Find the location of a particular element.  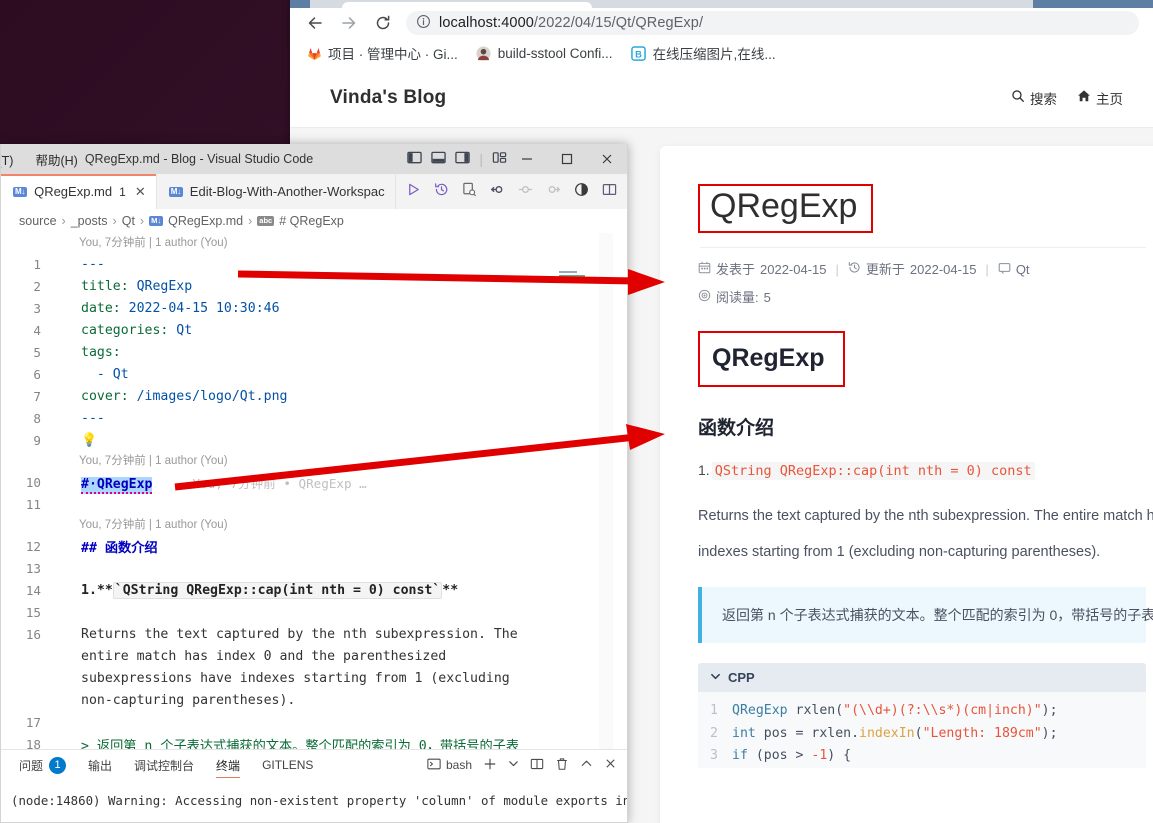

breadcrumb-item-posts: _posts is located at coordinates (89, 221).